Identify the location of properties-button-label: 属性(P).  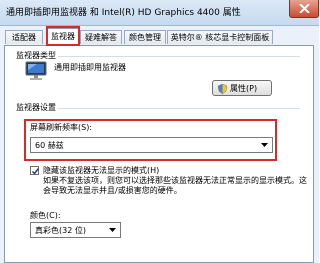
(244, 88).